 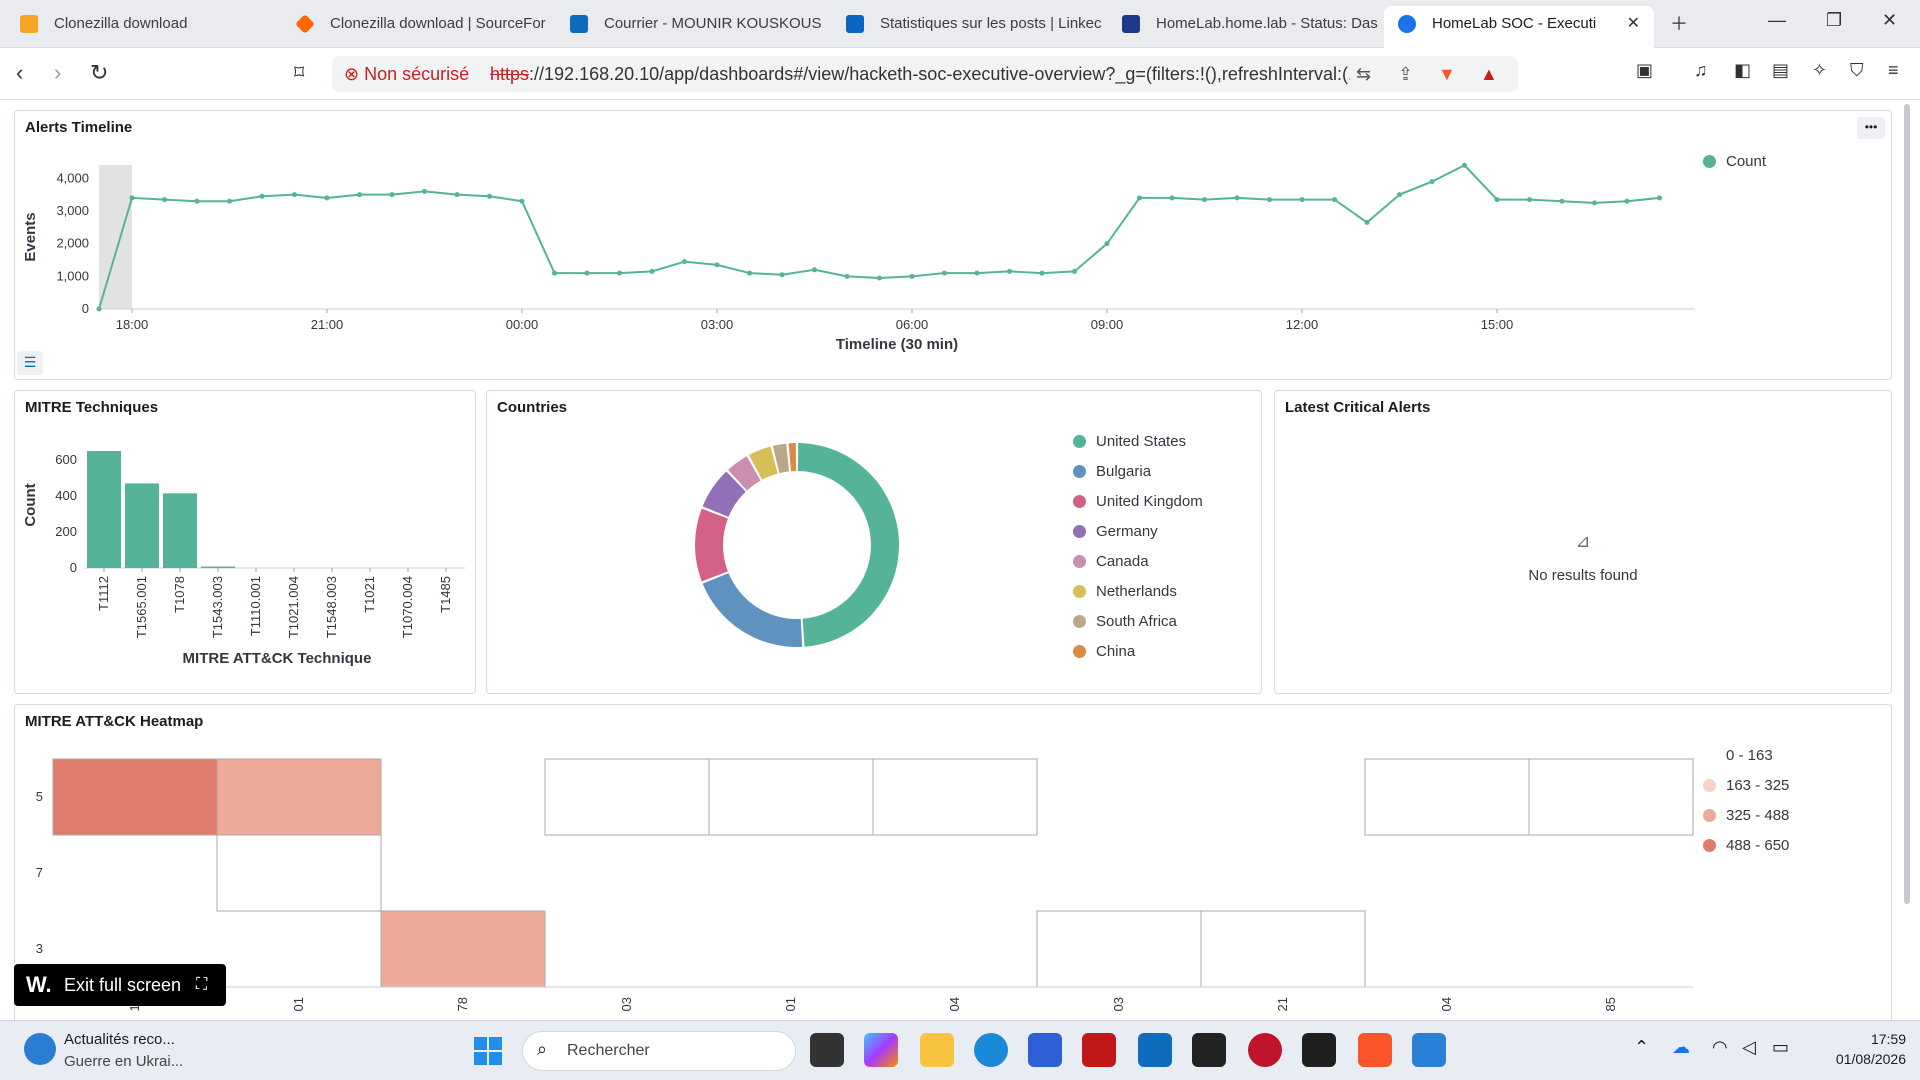 What do you see at coordinates (66, 459) in the screenshot?
I see `y-tick-label: 600` at bounding box center [66, 459].